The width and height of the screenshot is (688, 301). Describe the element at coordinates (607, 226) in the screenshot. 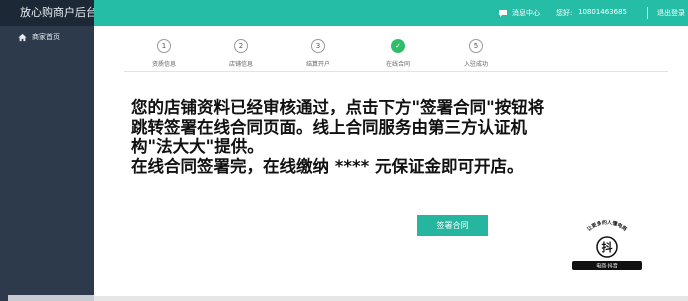

I see `svg-text: 让更多的人懂电商` at that location.